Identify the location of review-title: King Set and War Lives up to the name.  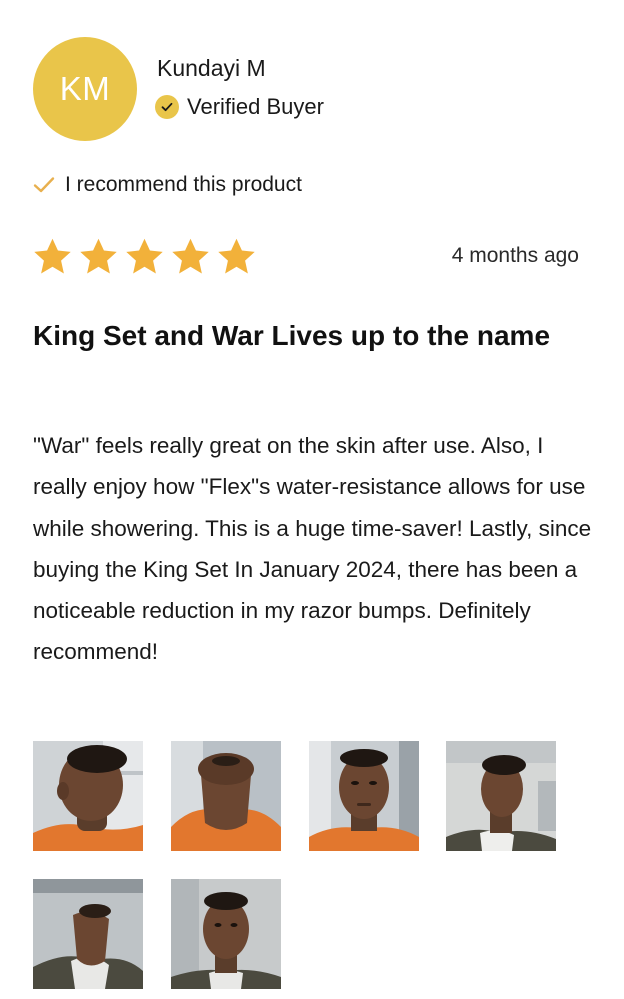
(292, 335).